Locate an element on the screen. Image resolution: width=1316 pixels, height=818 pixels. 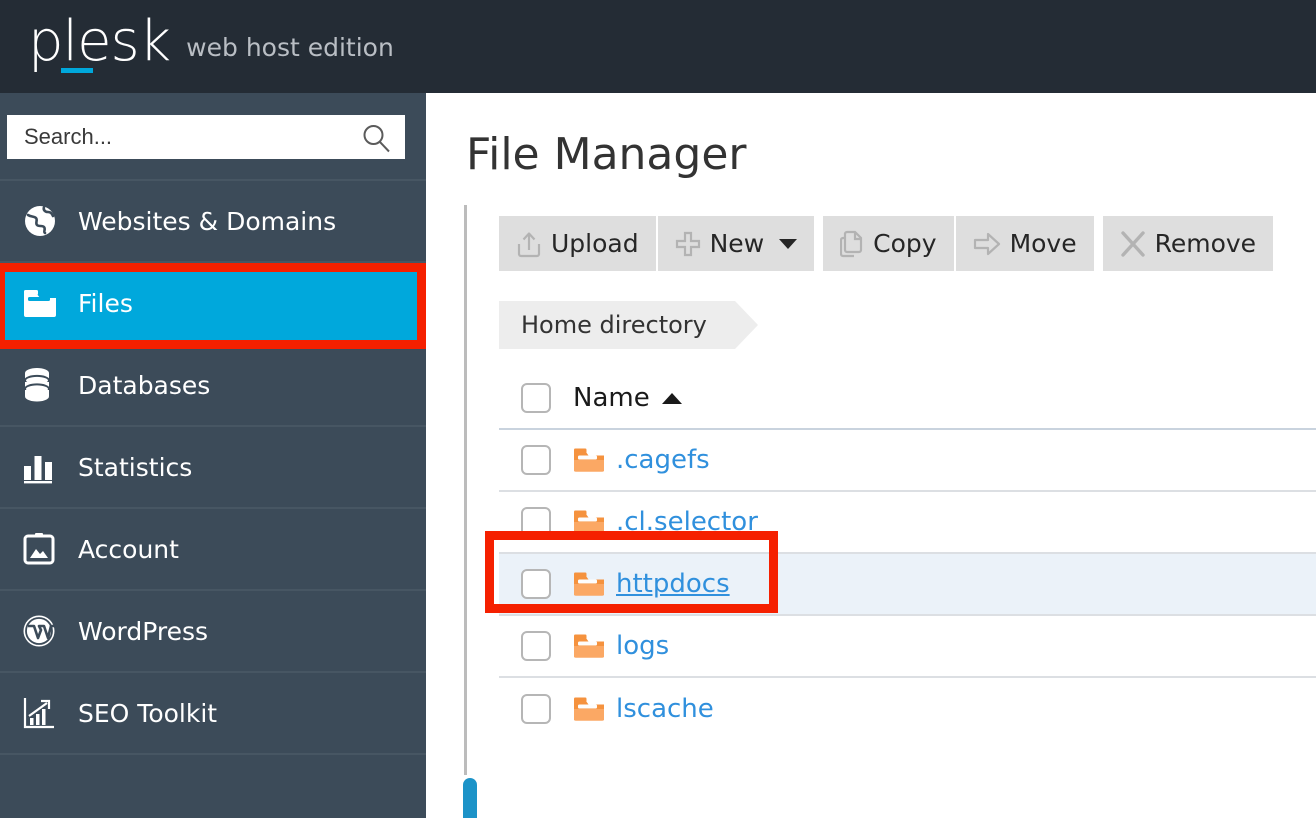
edition-label: web host edition is located at coordinates (290, 47).